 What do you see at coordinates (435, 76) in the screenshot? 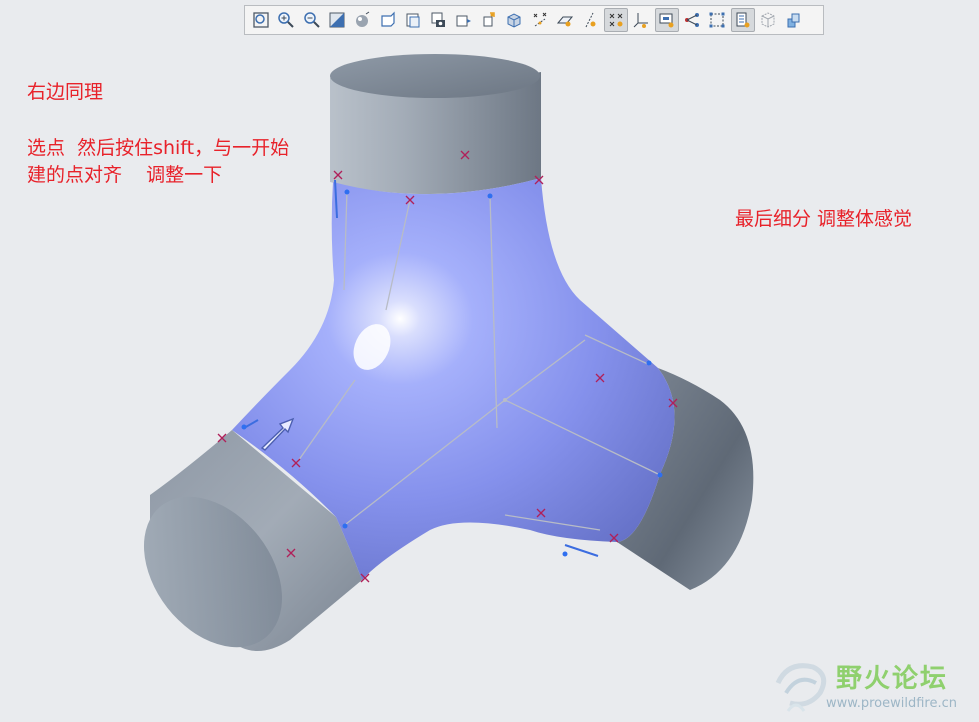
I see `top-cylinder-cap` at bounding box center [435, 76].